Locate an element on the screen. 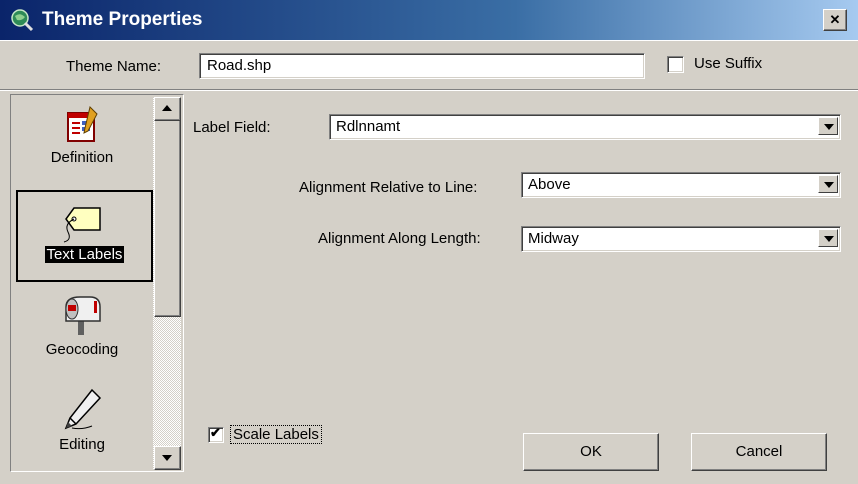 This screenshot has height=484, width=858. definition-form-icon is located at coordinates (82, 124).